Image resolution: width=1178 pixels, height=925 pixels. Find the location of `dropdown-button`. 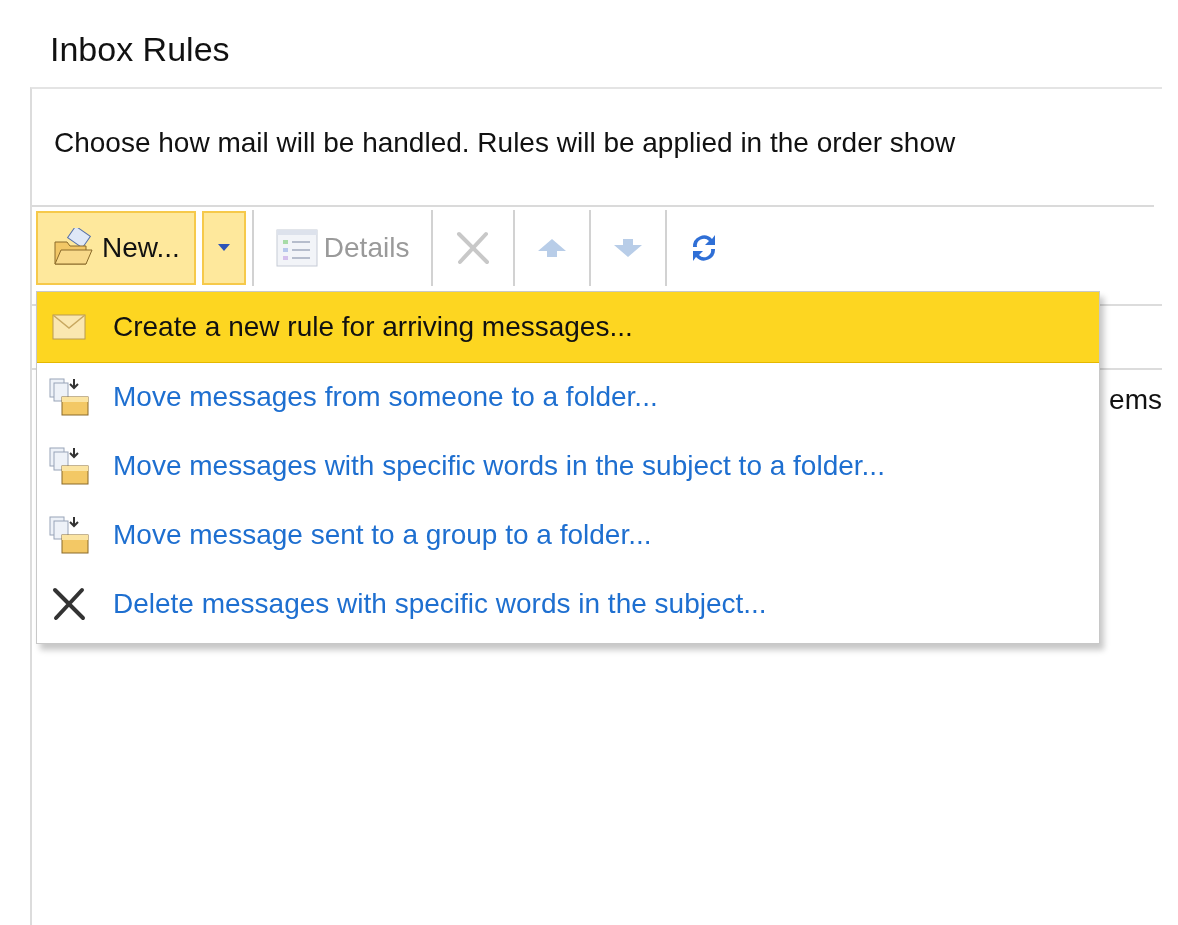

dropdown-button is located at coordinates (223, 248).